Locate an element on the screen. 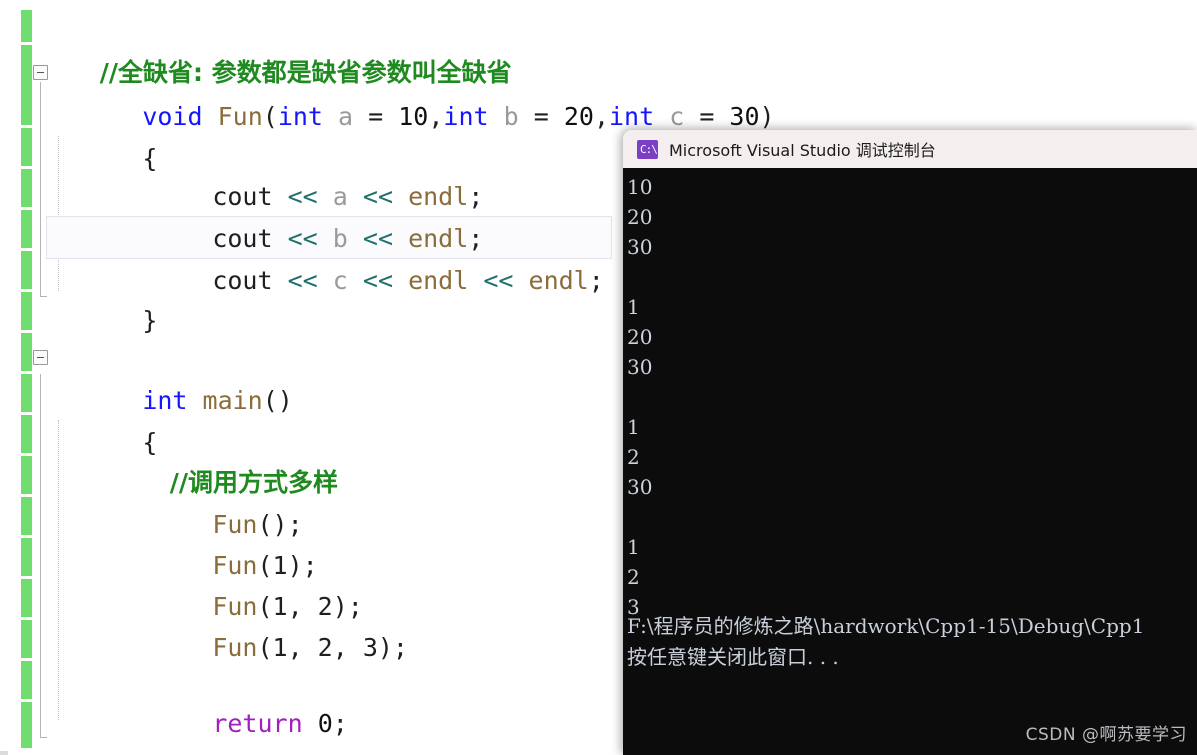 The height and width of the screenshot is (755, 1197). default-b: 20 is located at coordinates (578, 116).